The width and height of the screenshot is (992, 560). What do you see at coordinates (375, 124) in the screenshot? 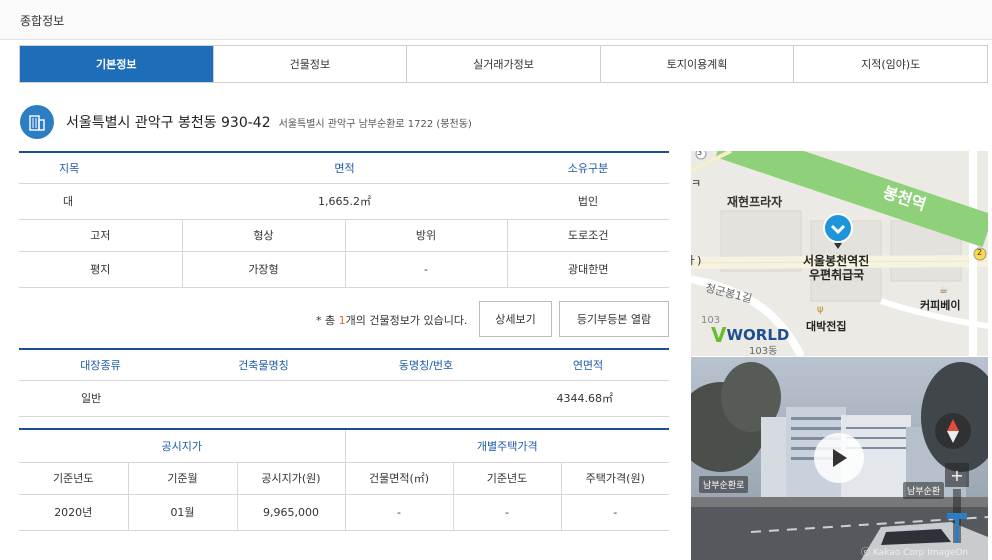
I see `address-road: 서울특별시 관악구 남부순환로 1722 (봉천동)` at bounding box center [375, 124].